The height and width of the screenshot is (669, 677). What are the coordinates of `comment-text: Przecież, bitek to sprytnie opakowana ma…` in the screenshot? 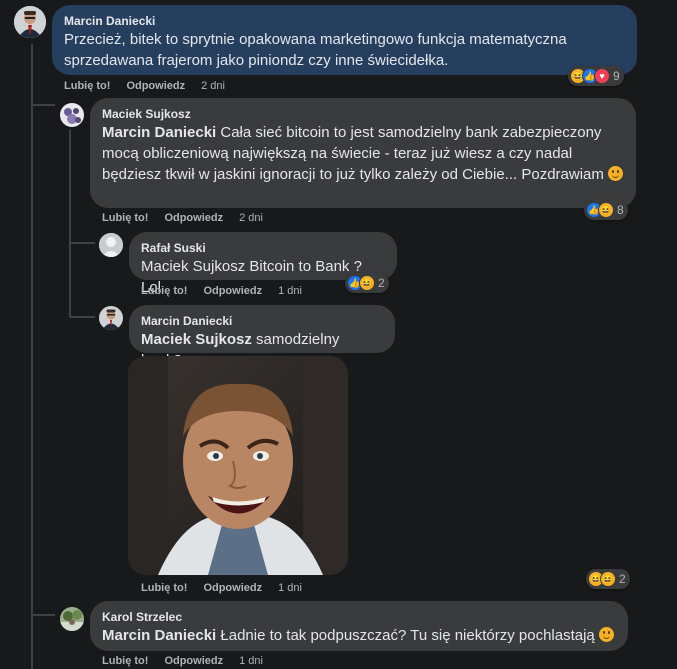 It's located at (315, 50).